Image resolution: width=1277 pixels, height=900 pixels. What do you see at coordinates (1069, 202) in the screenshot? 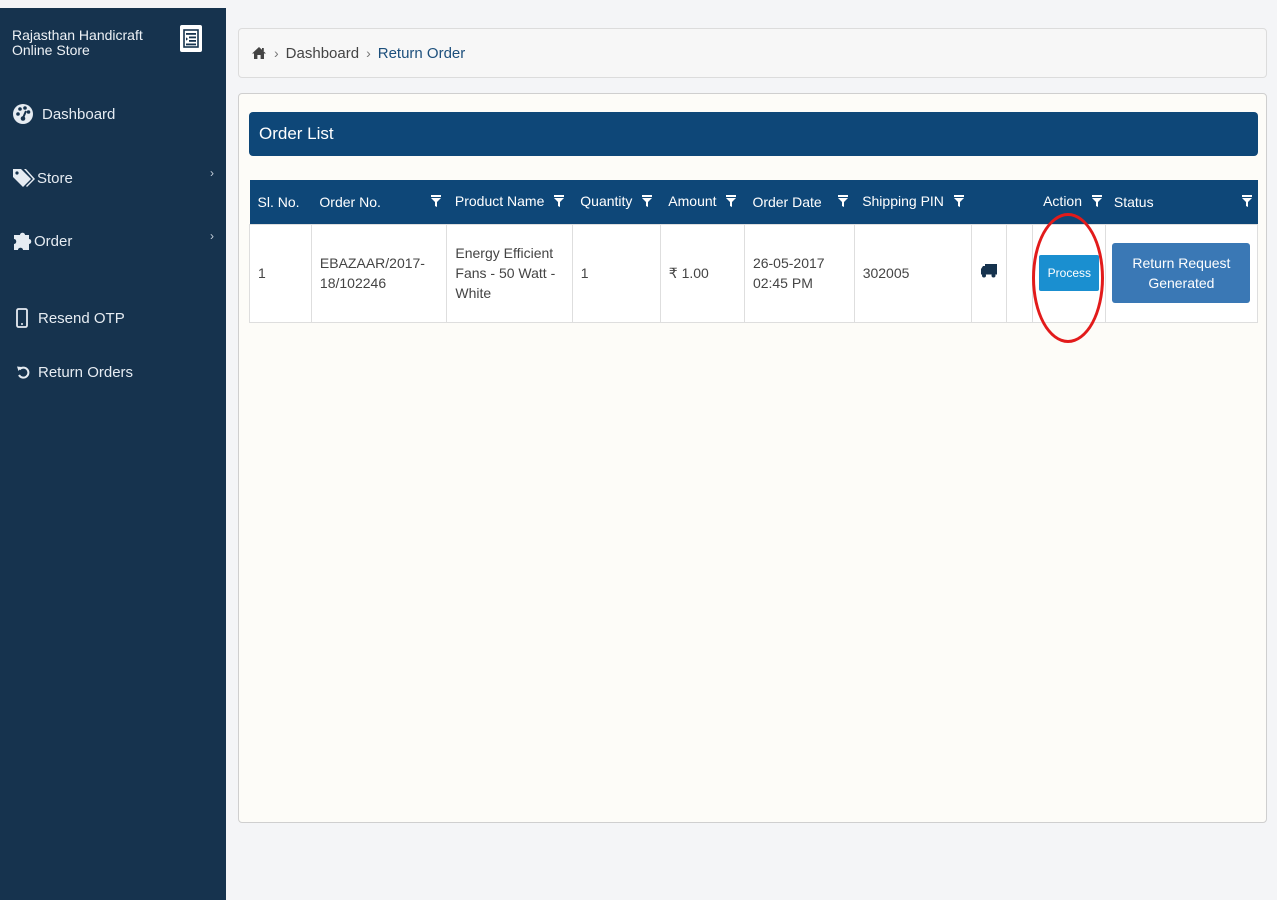
I see `column-header-action: Action` at bounding box center [1069, 202].